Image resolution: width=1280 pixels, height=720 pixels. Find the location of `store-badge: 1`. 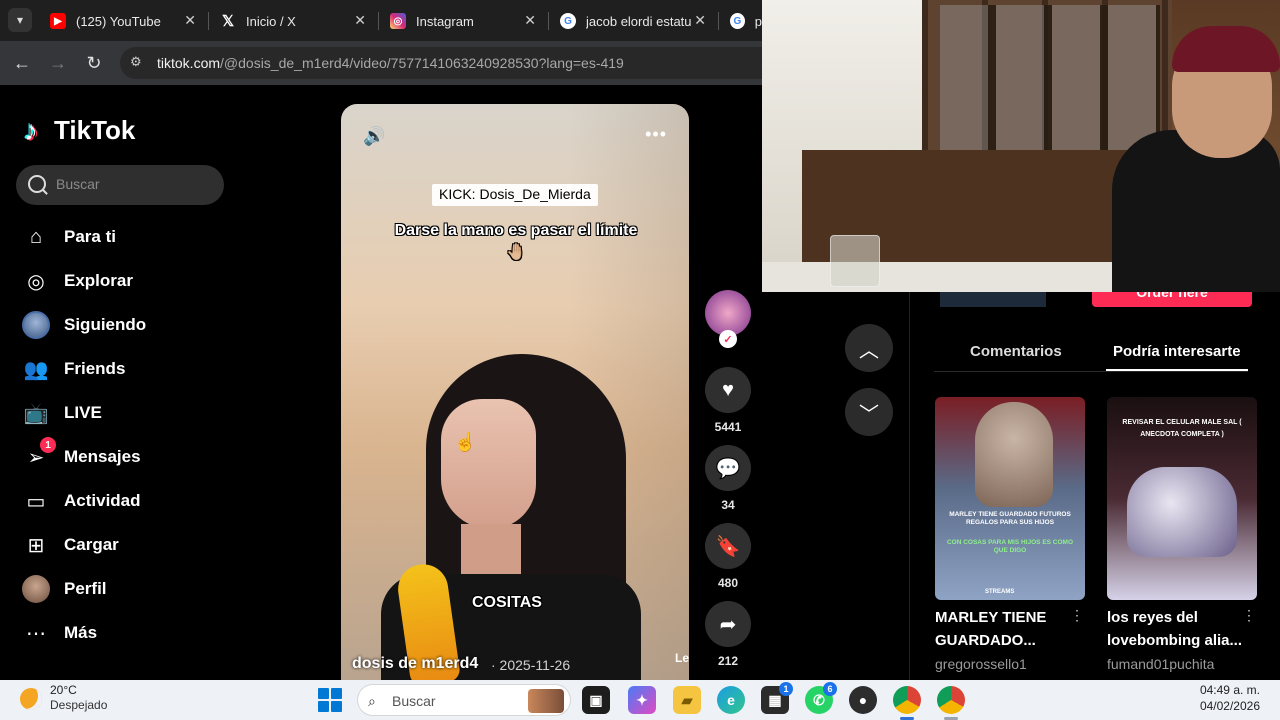

store-badge: 1 is located at coordinates (786, 689).